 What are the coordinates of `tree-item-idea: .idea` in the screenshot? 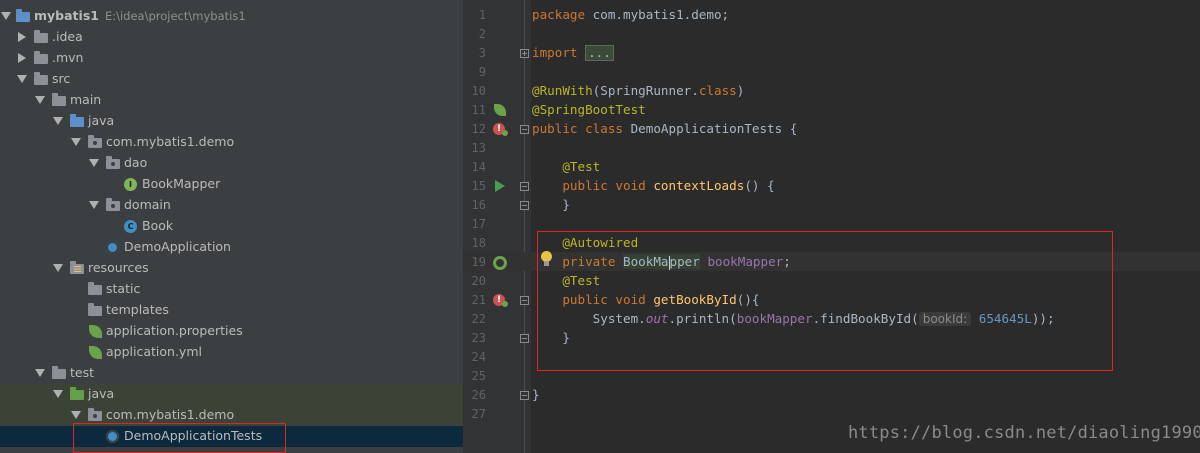 It's located at (231, 37).